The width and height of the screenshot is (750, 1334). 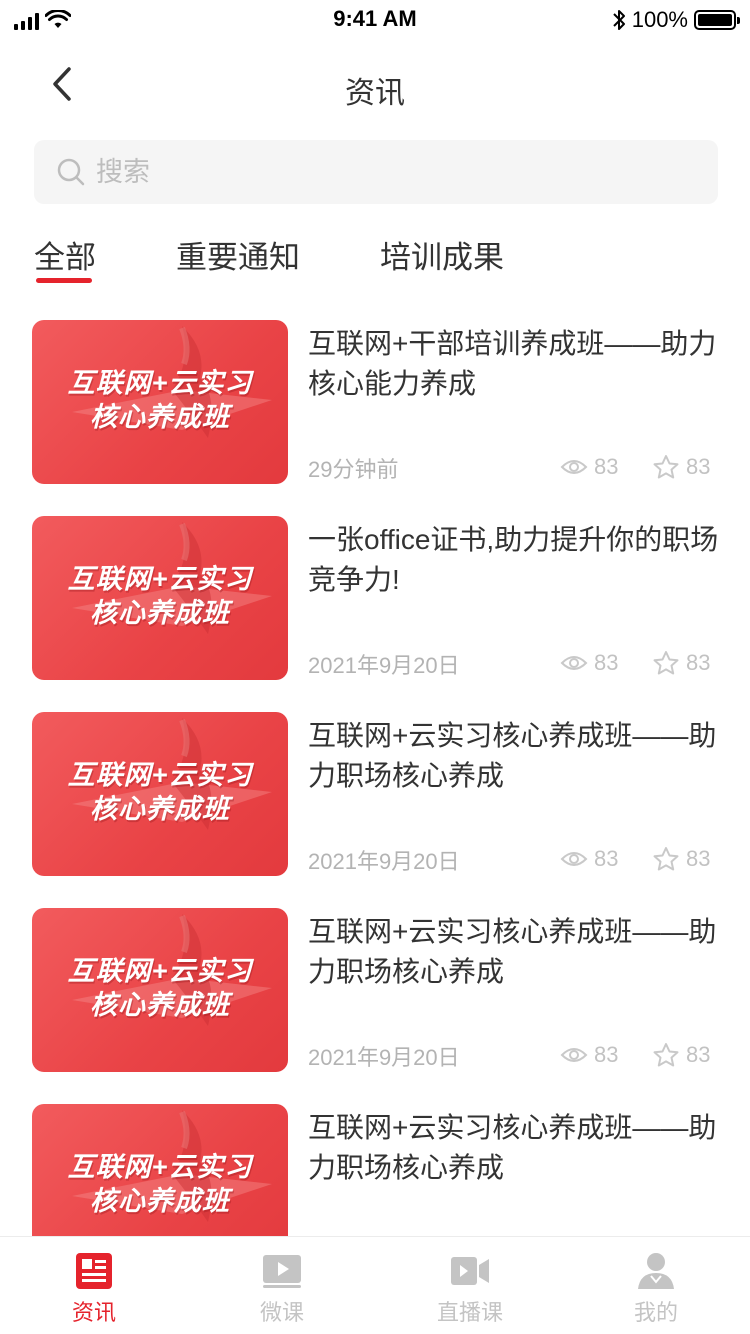 I want to click on search-bar, so click(x=376, y=172).